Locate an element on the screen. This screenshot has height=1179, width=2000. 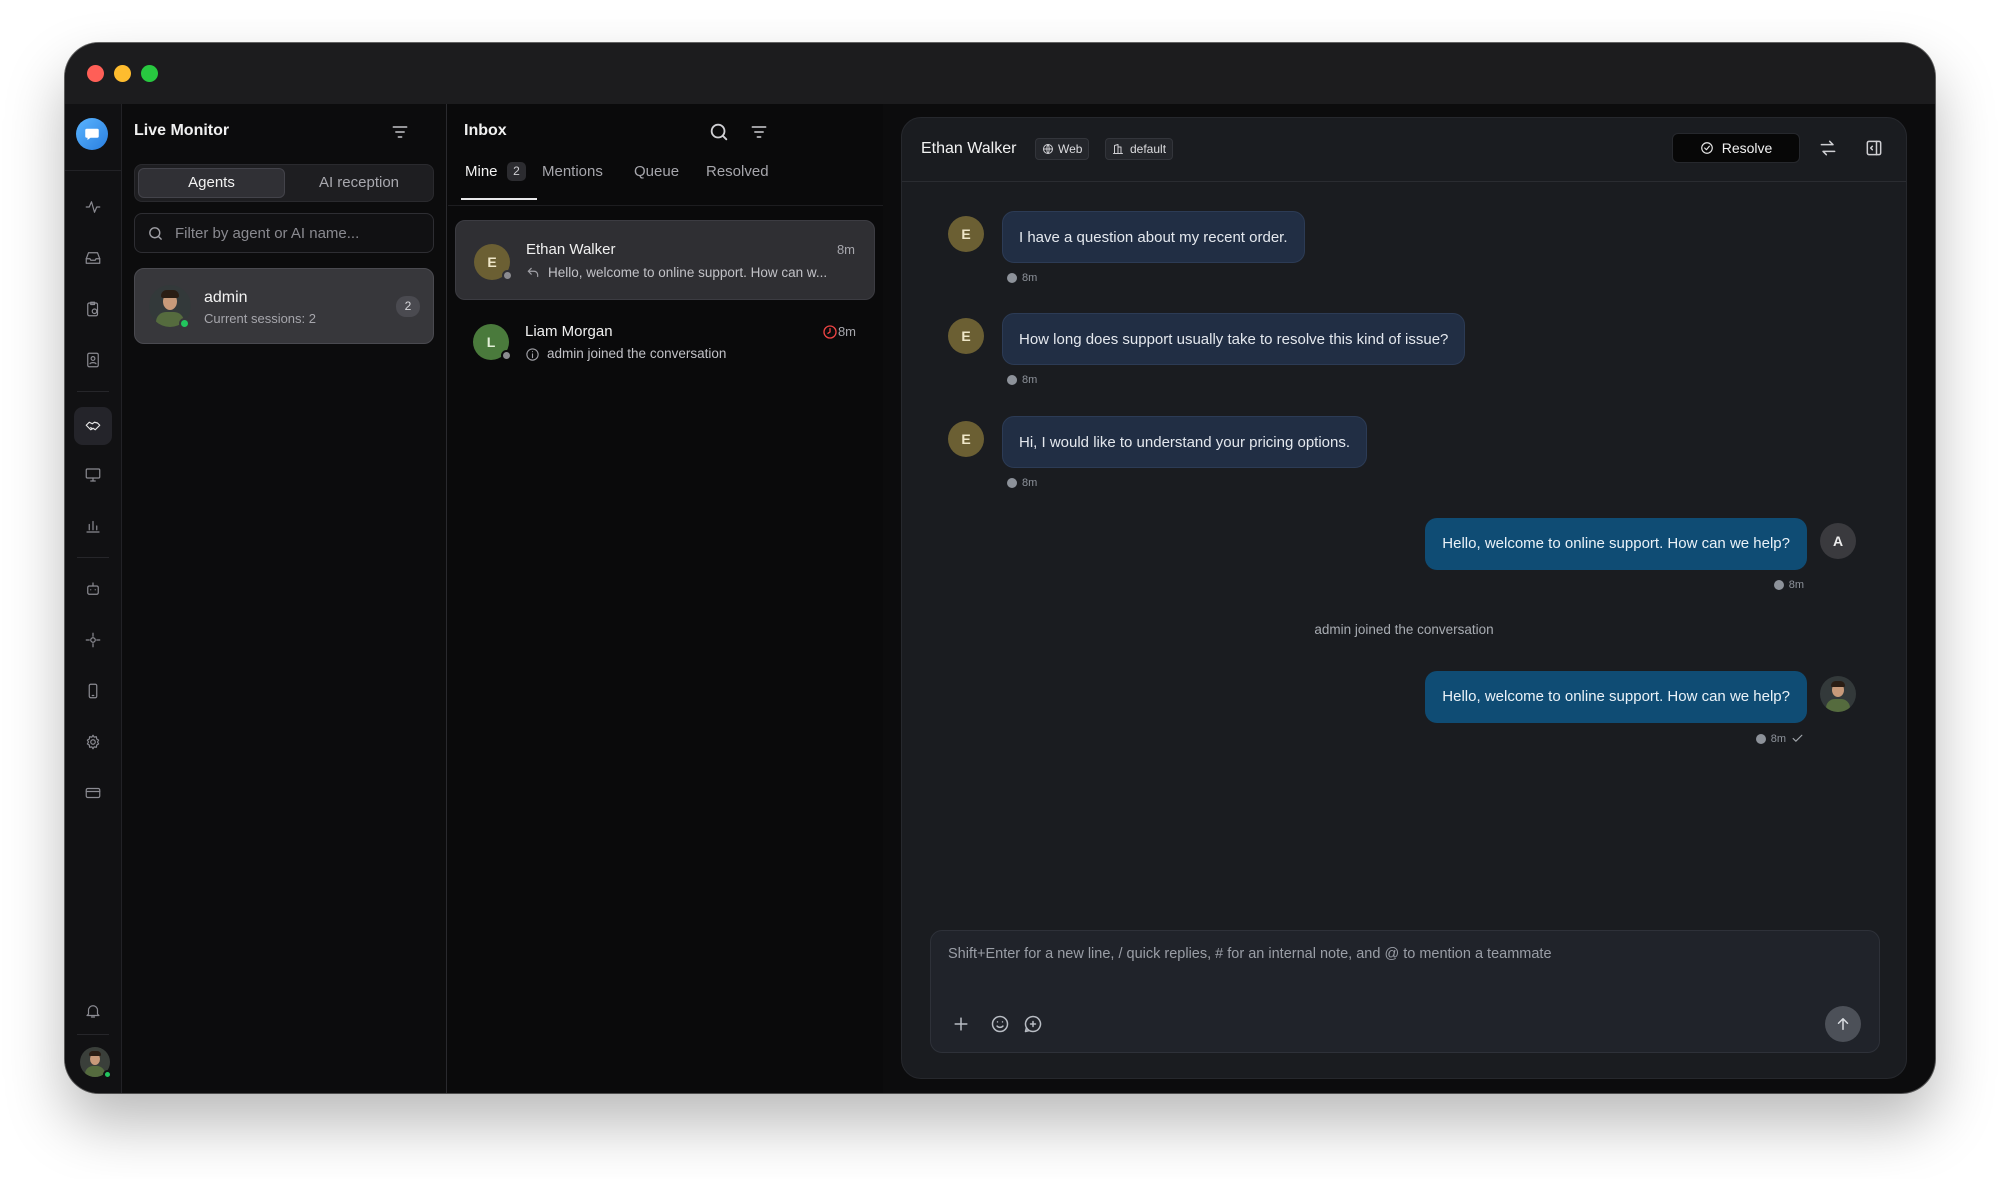
zoom-window-button is located at coordinates (149, 73).